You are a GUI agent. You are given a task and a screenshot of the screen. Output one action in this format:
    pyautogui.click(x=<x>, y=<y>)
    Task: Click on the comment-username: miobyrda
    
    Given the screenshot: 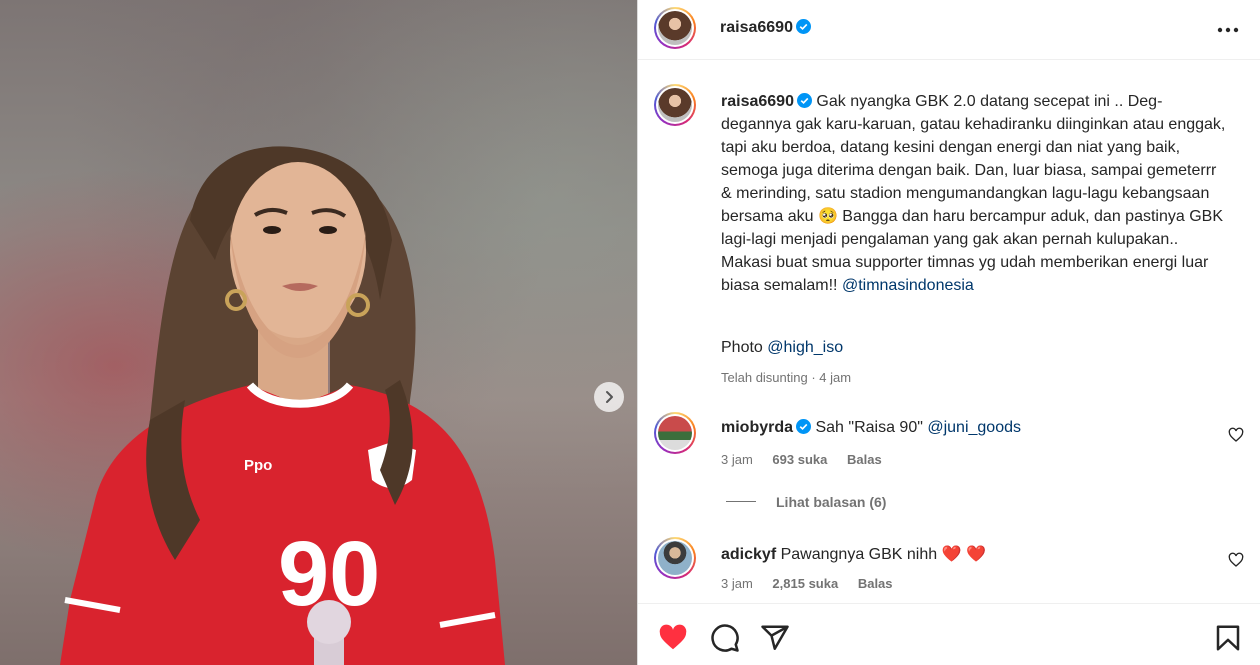 What is the action you would take?
    pyautogui.click(x=757, y=427)
    